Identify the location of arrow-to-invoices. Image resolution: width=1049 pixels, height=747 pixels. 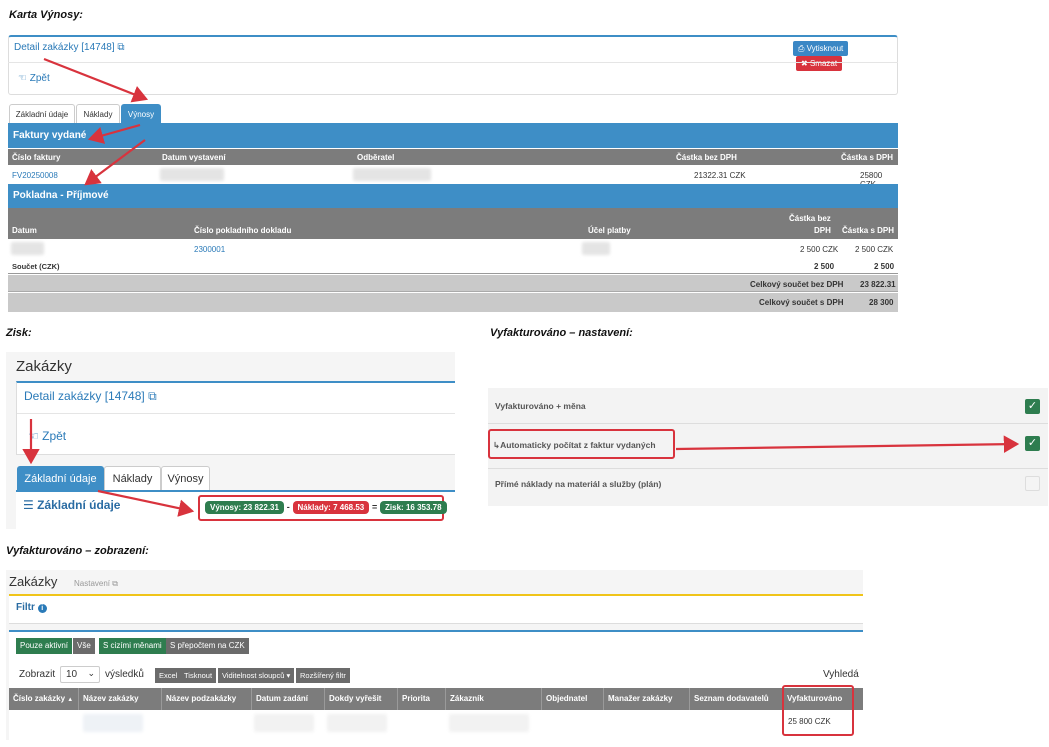
(114, 133).